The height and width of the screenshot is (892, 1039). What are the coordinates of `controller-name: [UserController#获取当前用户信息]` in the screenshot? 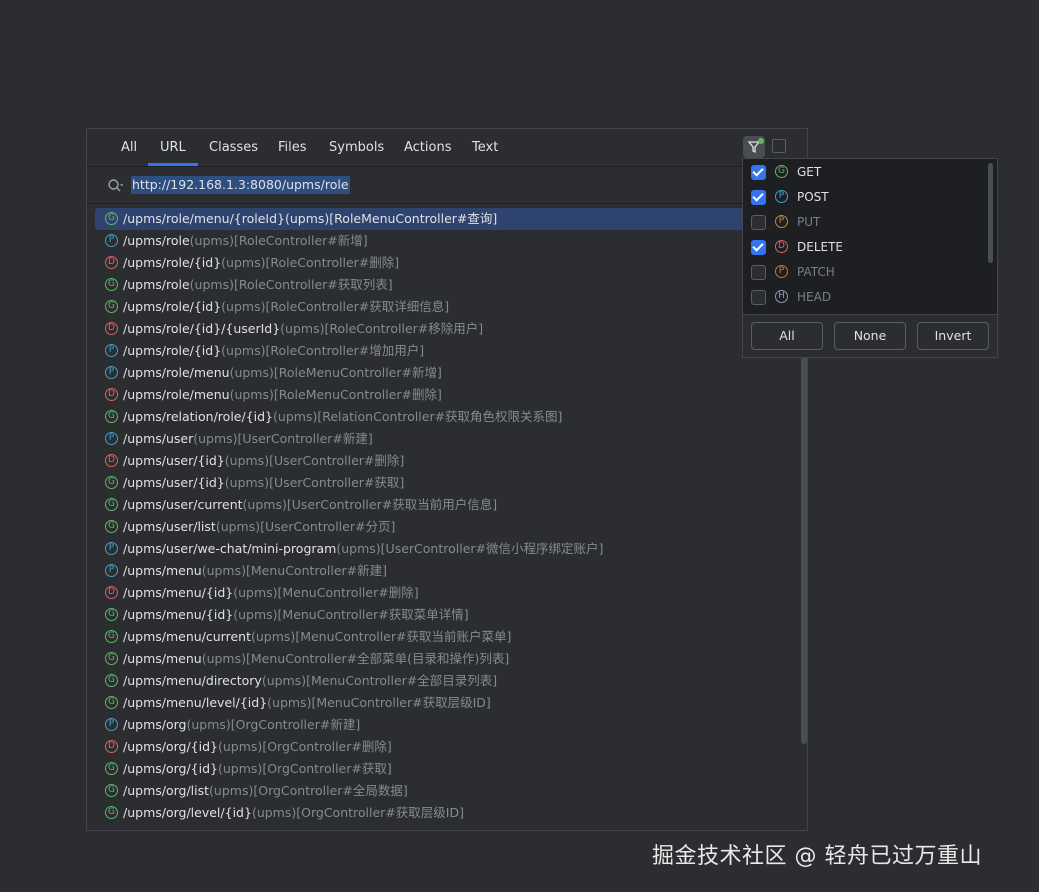 It's located at (392, 504).